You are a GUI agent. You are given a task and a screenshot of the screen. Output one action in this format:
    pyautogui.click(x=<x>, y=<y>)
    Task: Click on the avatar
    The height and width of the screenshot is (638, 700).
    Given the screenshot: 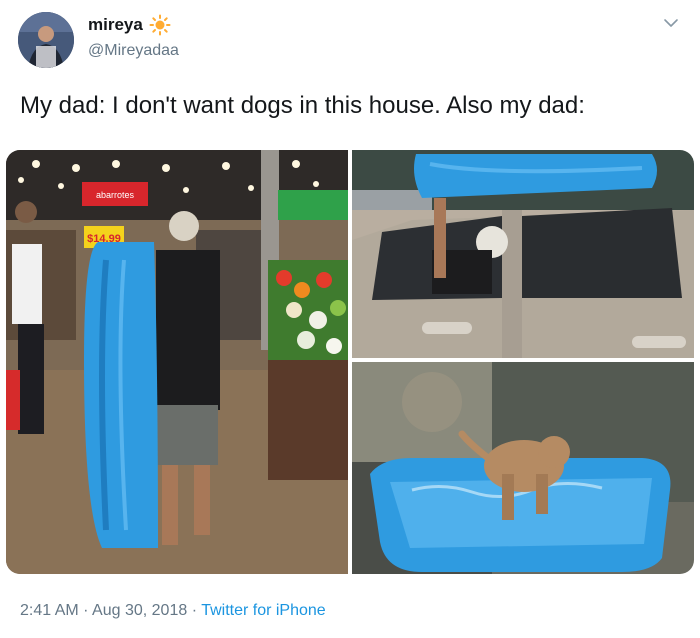 What is the action you would take?
    pyautogui.click(x=46, y=40)
    